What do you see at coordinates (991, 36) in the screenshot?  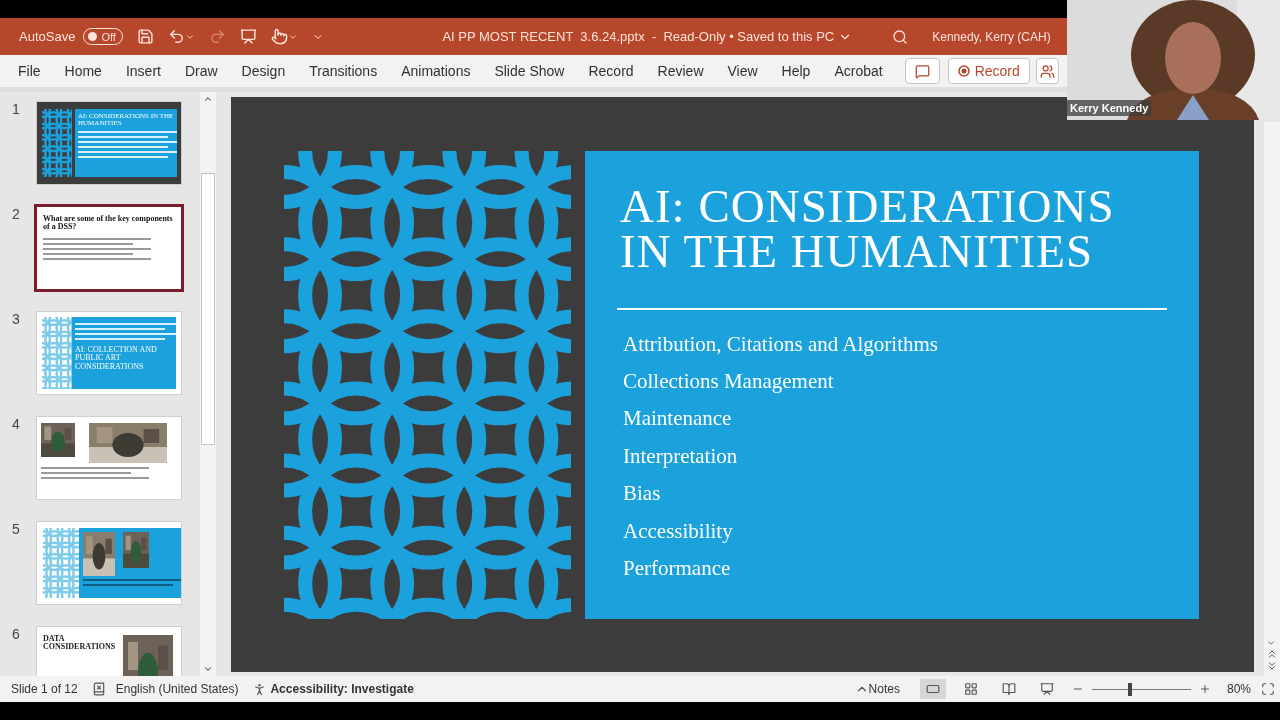 I see `user-name: Kennedy, Kerry (CAH)` at bounding box center [991, 36].